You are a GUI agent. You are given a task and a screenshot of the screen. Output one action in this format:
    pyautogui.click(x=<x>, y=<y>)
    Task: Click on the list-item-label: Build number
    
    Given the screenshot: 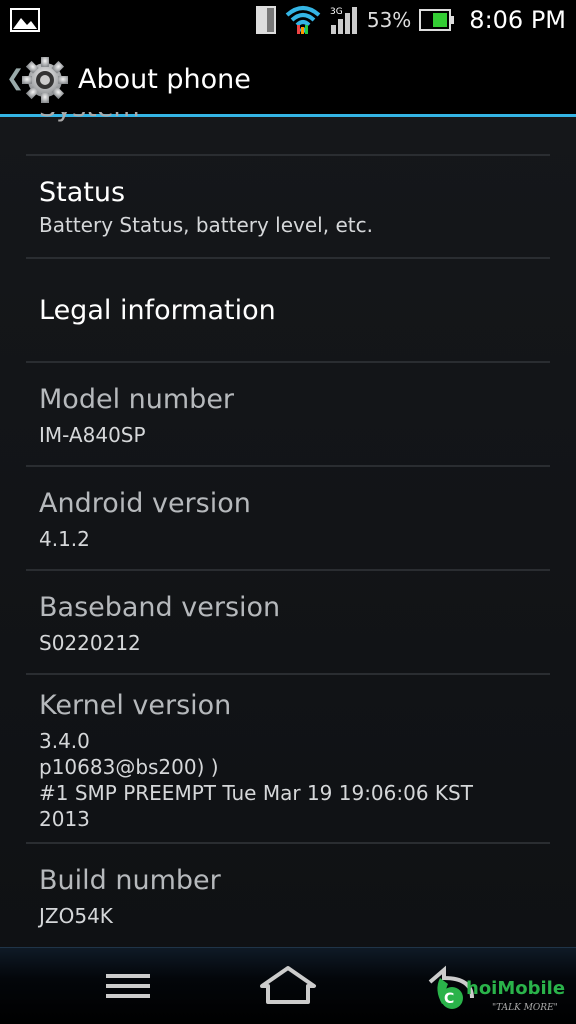 What is the action you would take?
    pyautogui.click(x=130, y=880)
    